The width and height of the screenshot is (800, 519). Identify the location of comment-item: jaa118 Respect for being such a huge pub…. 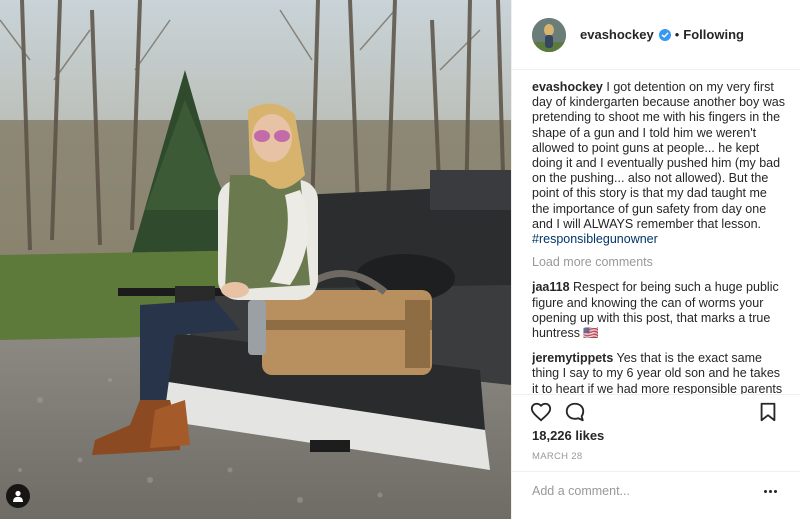
(659, 310).